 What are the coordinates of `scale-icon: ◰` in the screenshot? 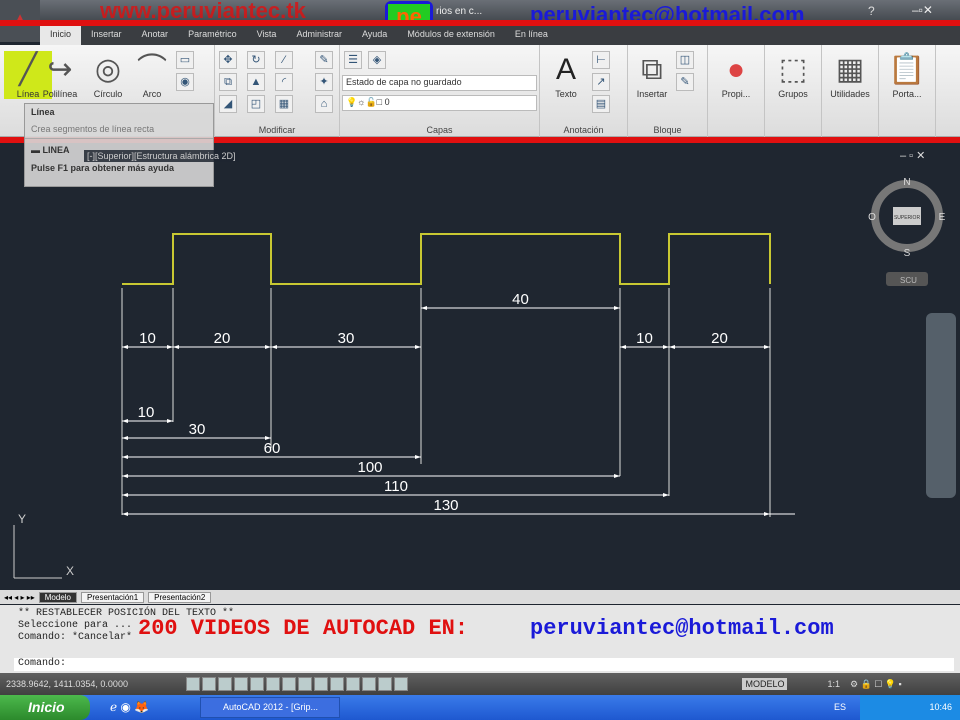 It's located at (256, 104).